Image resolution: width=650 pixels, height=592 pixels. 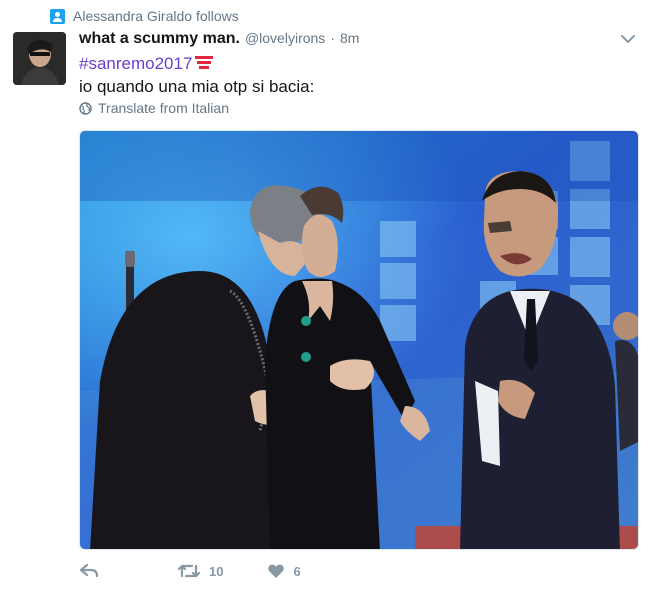 What do you see at coordinates (349, 38) in the screenshot?
I see `tweet-timestamp: 8m` at bounding box center [349, 38].